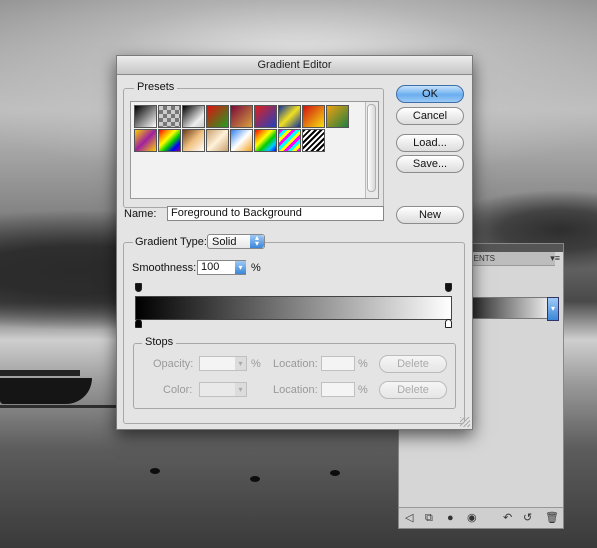  What do you see at coordinates (159, 342) in the screenshot?
I see `stops-label: Stops` at bounding box center [159, 342].